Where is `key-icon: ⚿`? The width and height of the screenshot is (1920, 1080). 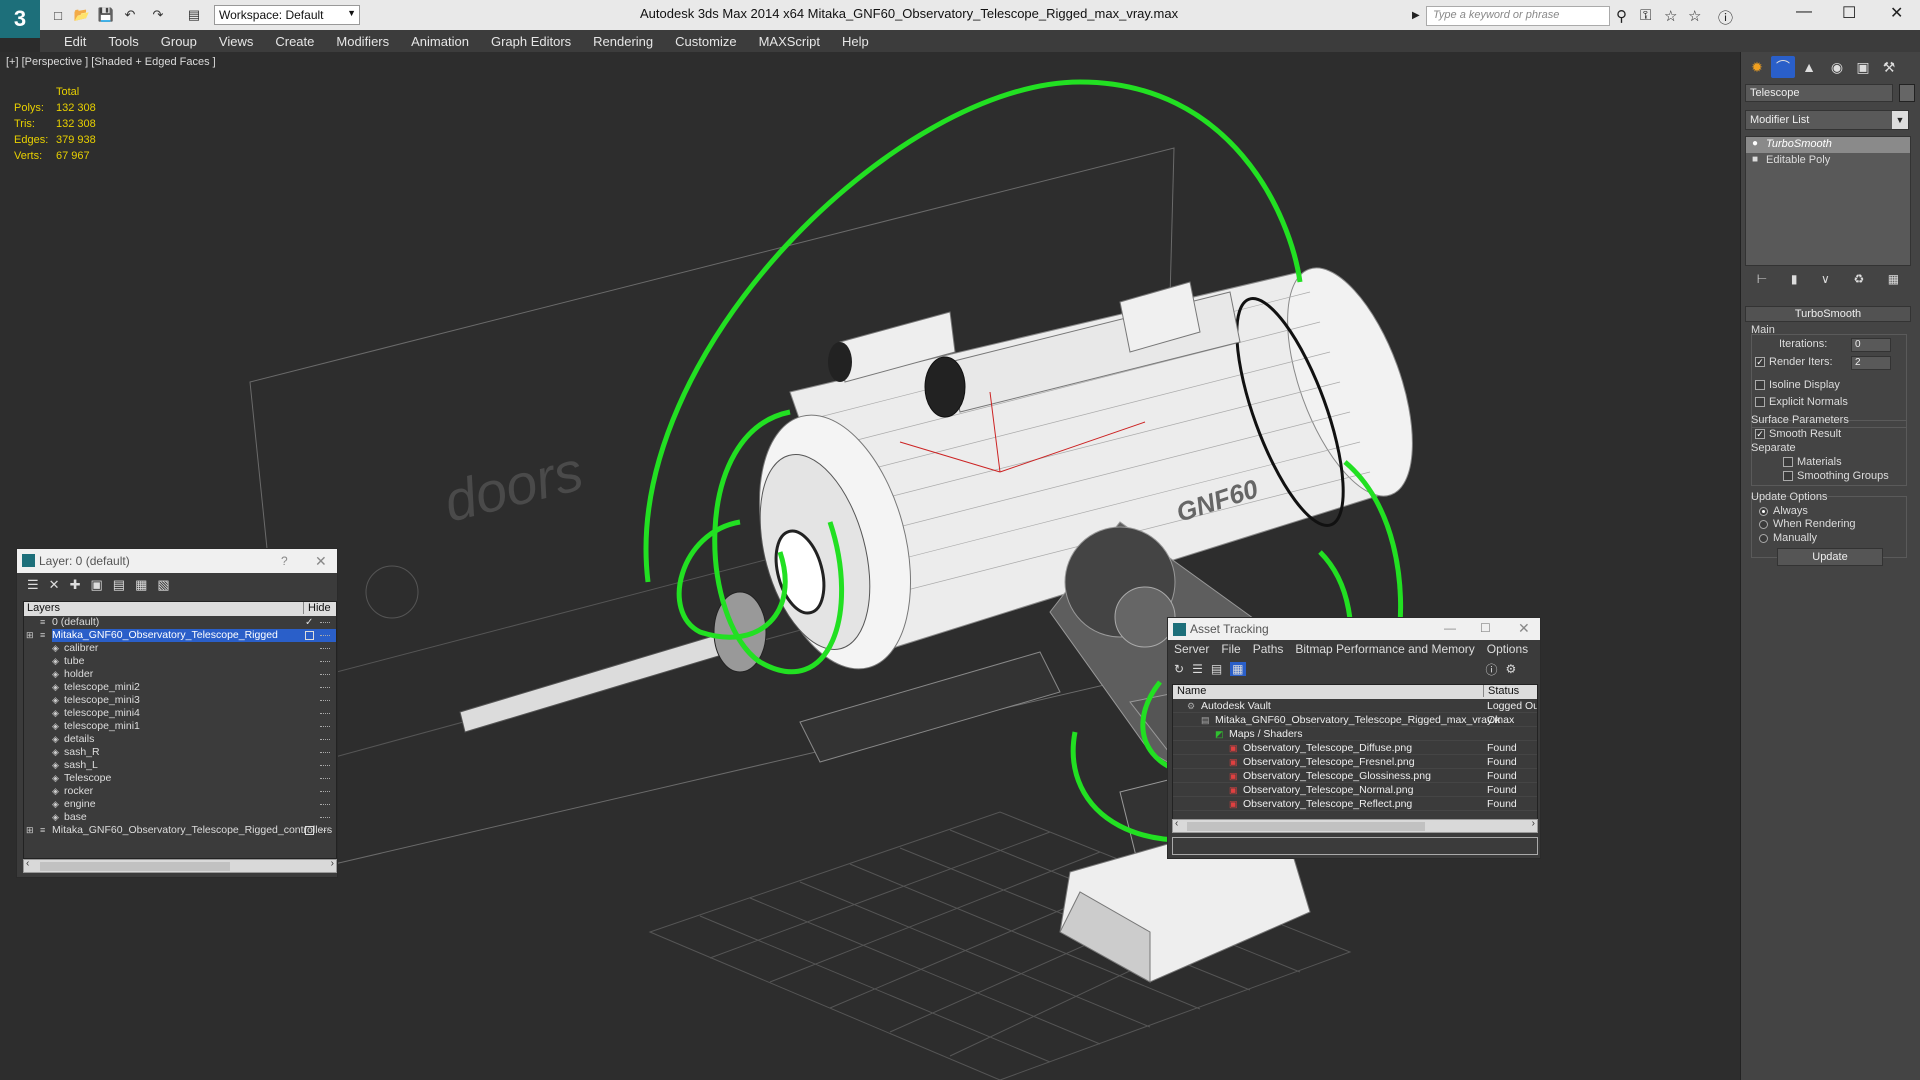
key-icon: ⚿ is located at coordinates (1645, 15).